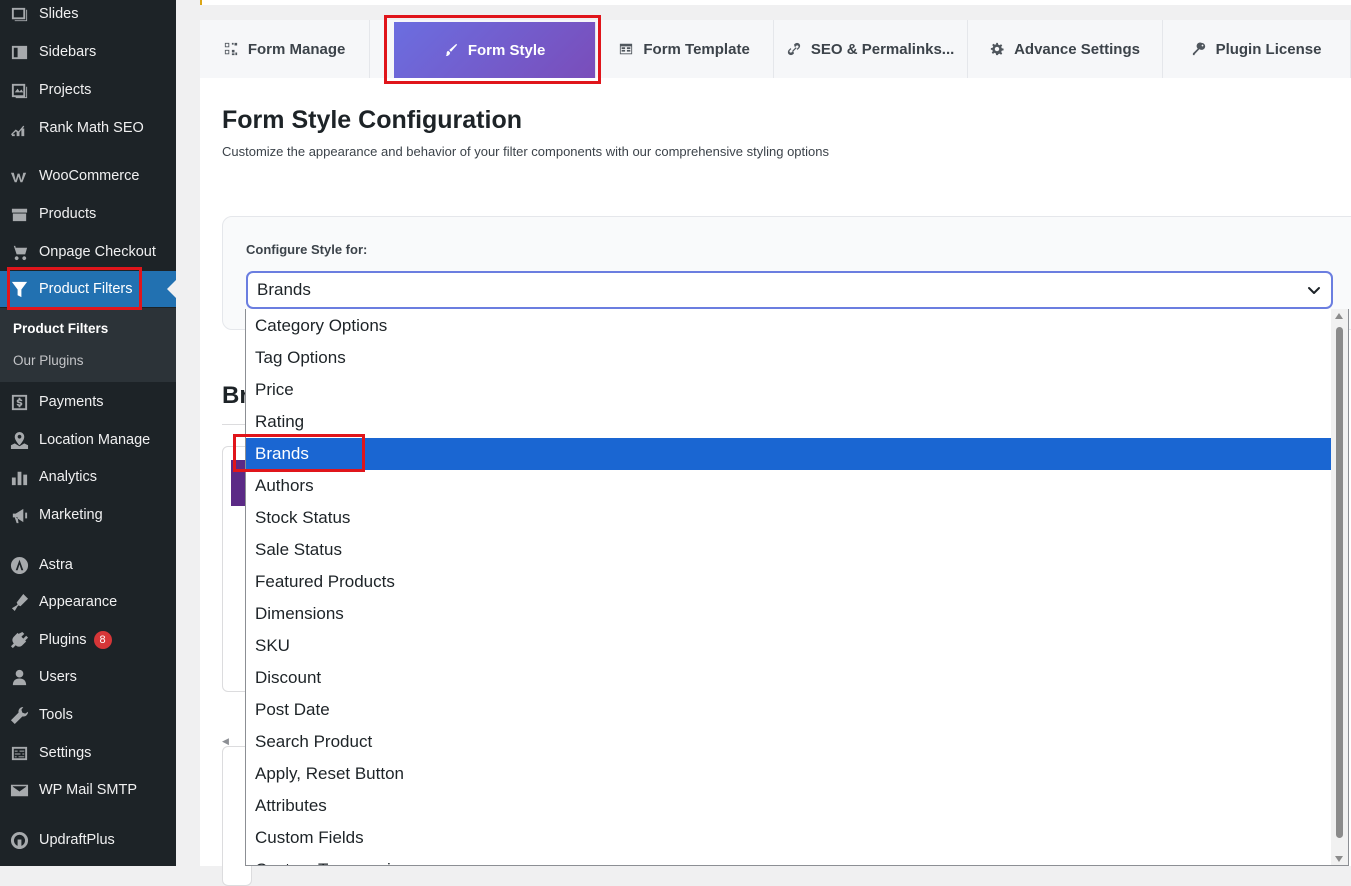 Image resolution: width=1351 pixels, height=886 pixels. What do you see at coordinates (68, 52) in the screenshot?
I see `sidebar-item-label: Sidebars` at bounding box center [68, 52].